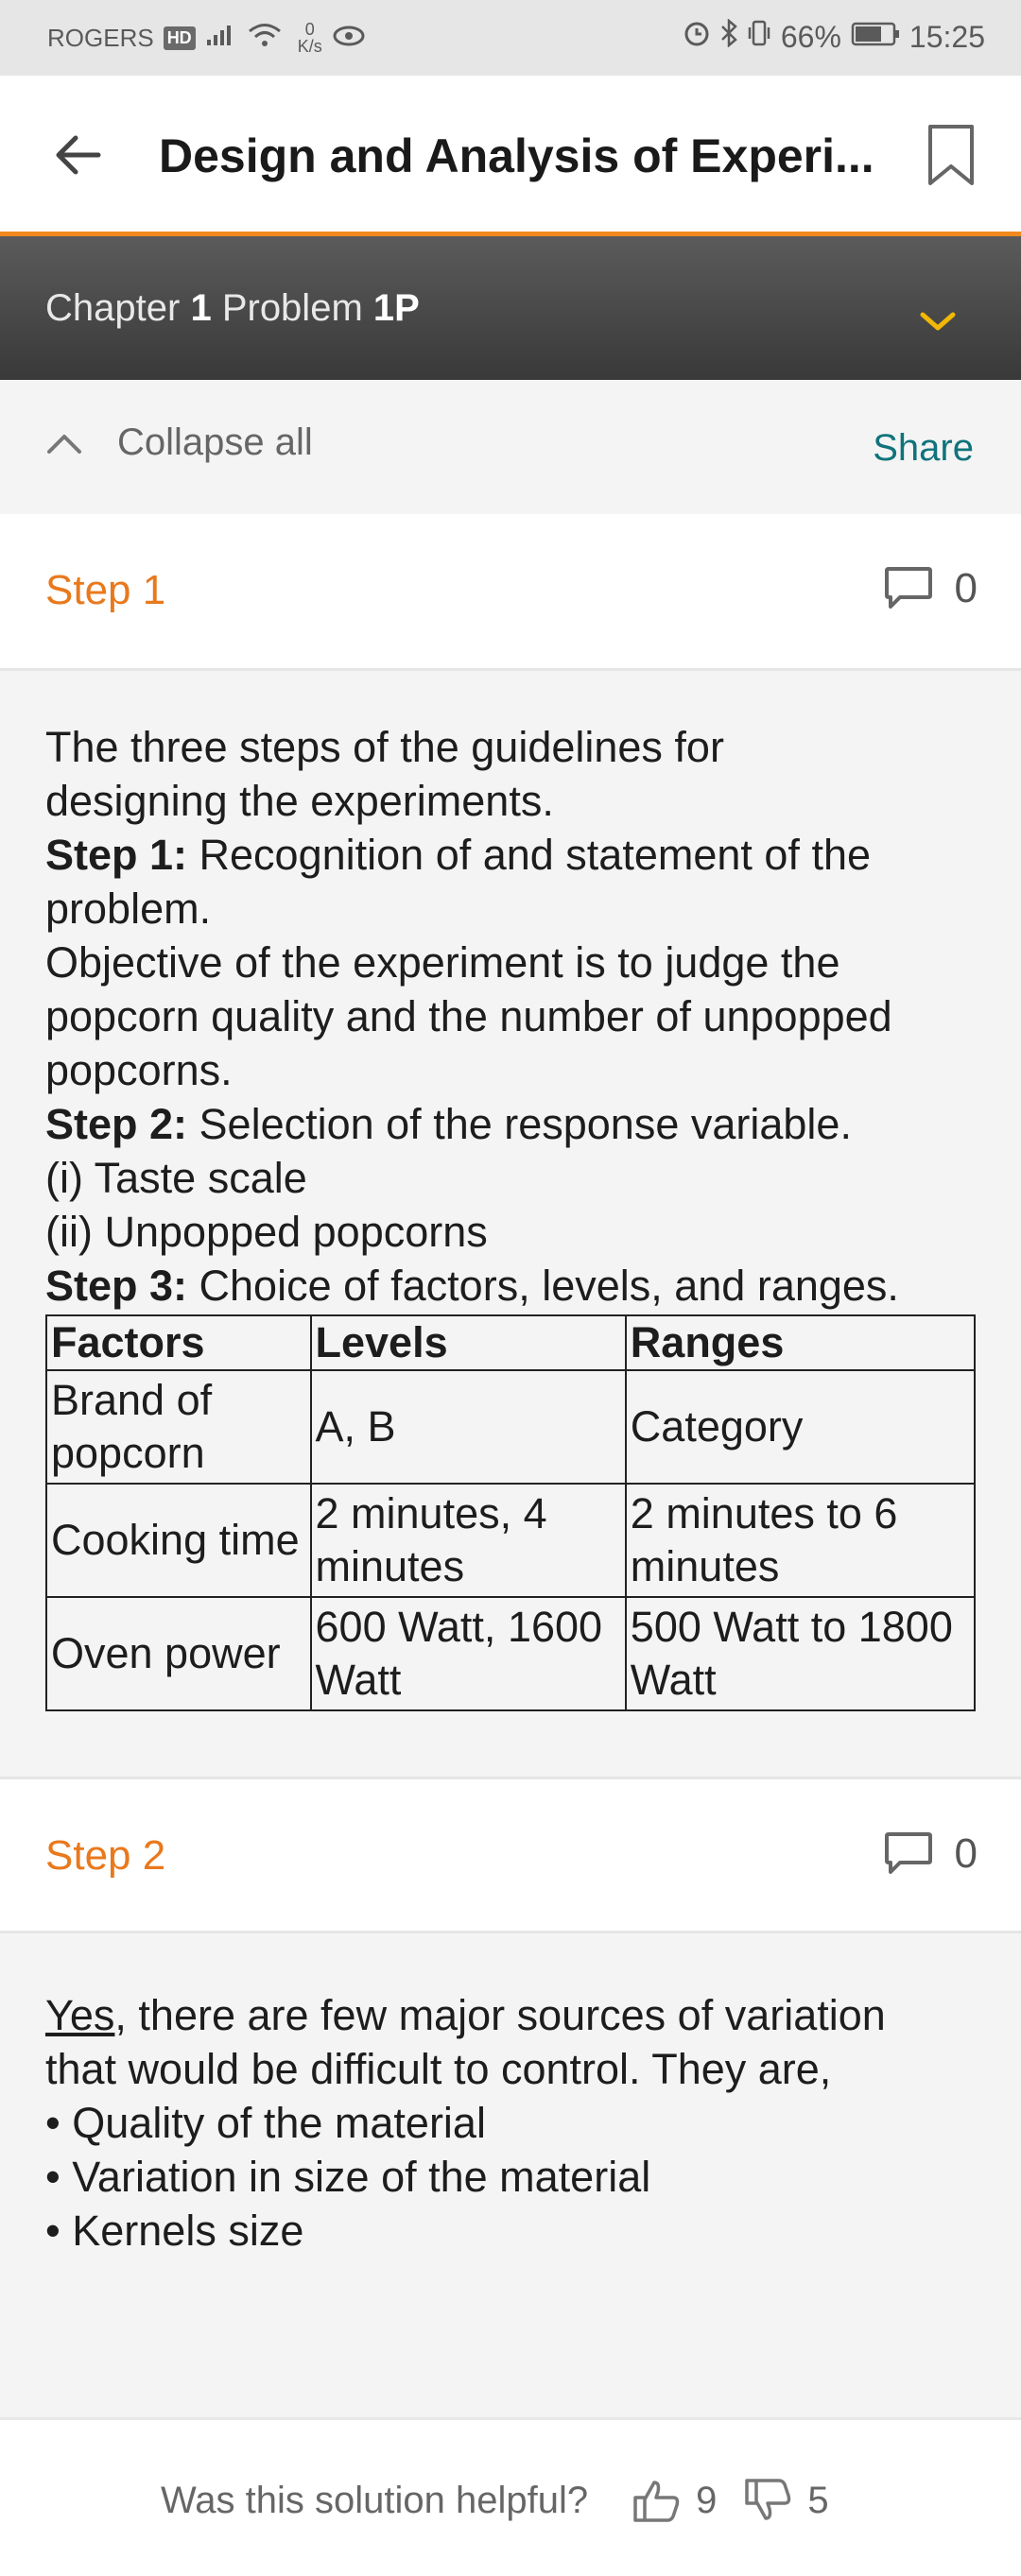  What do you see at coordinates (128, 908) in the screenshot?
I see `substep-1-continuation: problem.` at bounding box center [128, 908].